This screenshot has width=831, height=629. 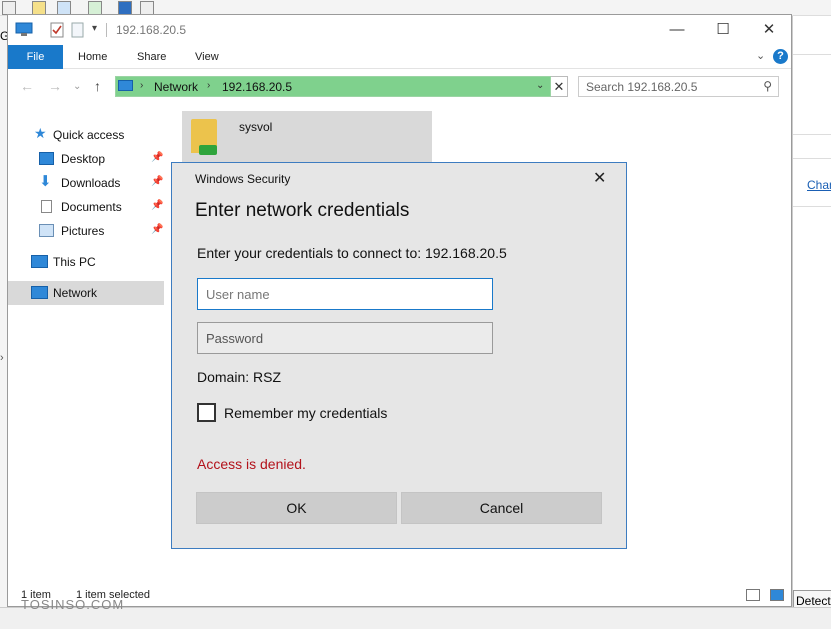 What do you see at coordinates (40, 133) in the screenshot?
I see `star-icon: ★` at bounding box center [40, 133].